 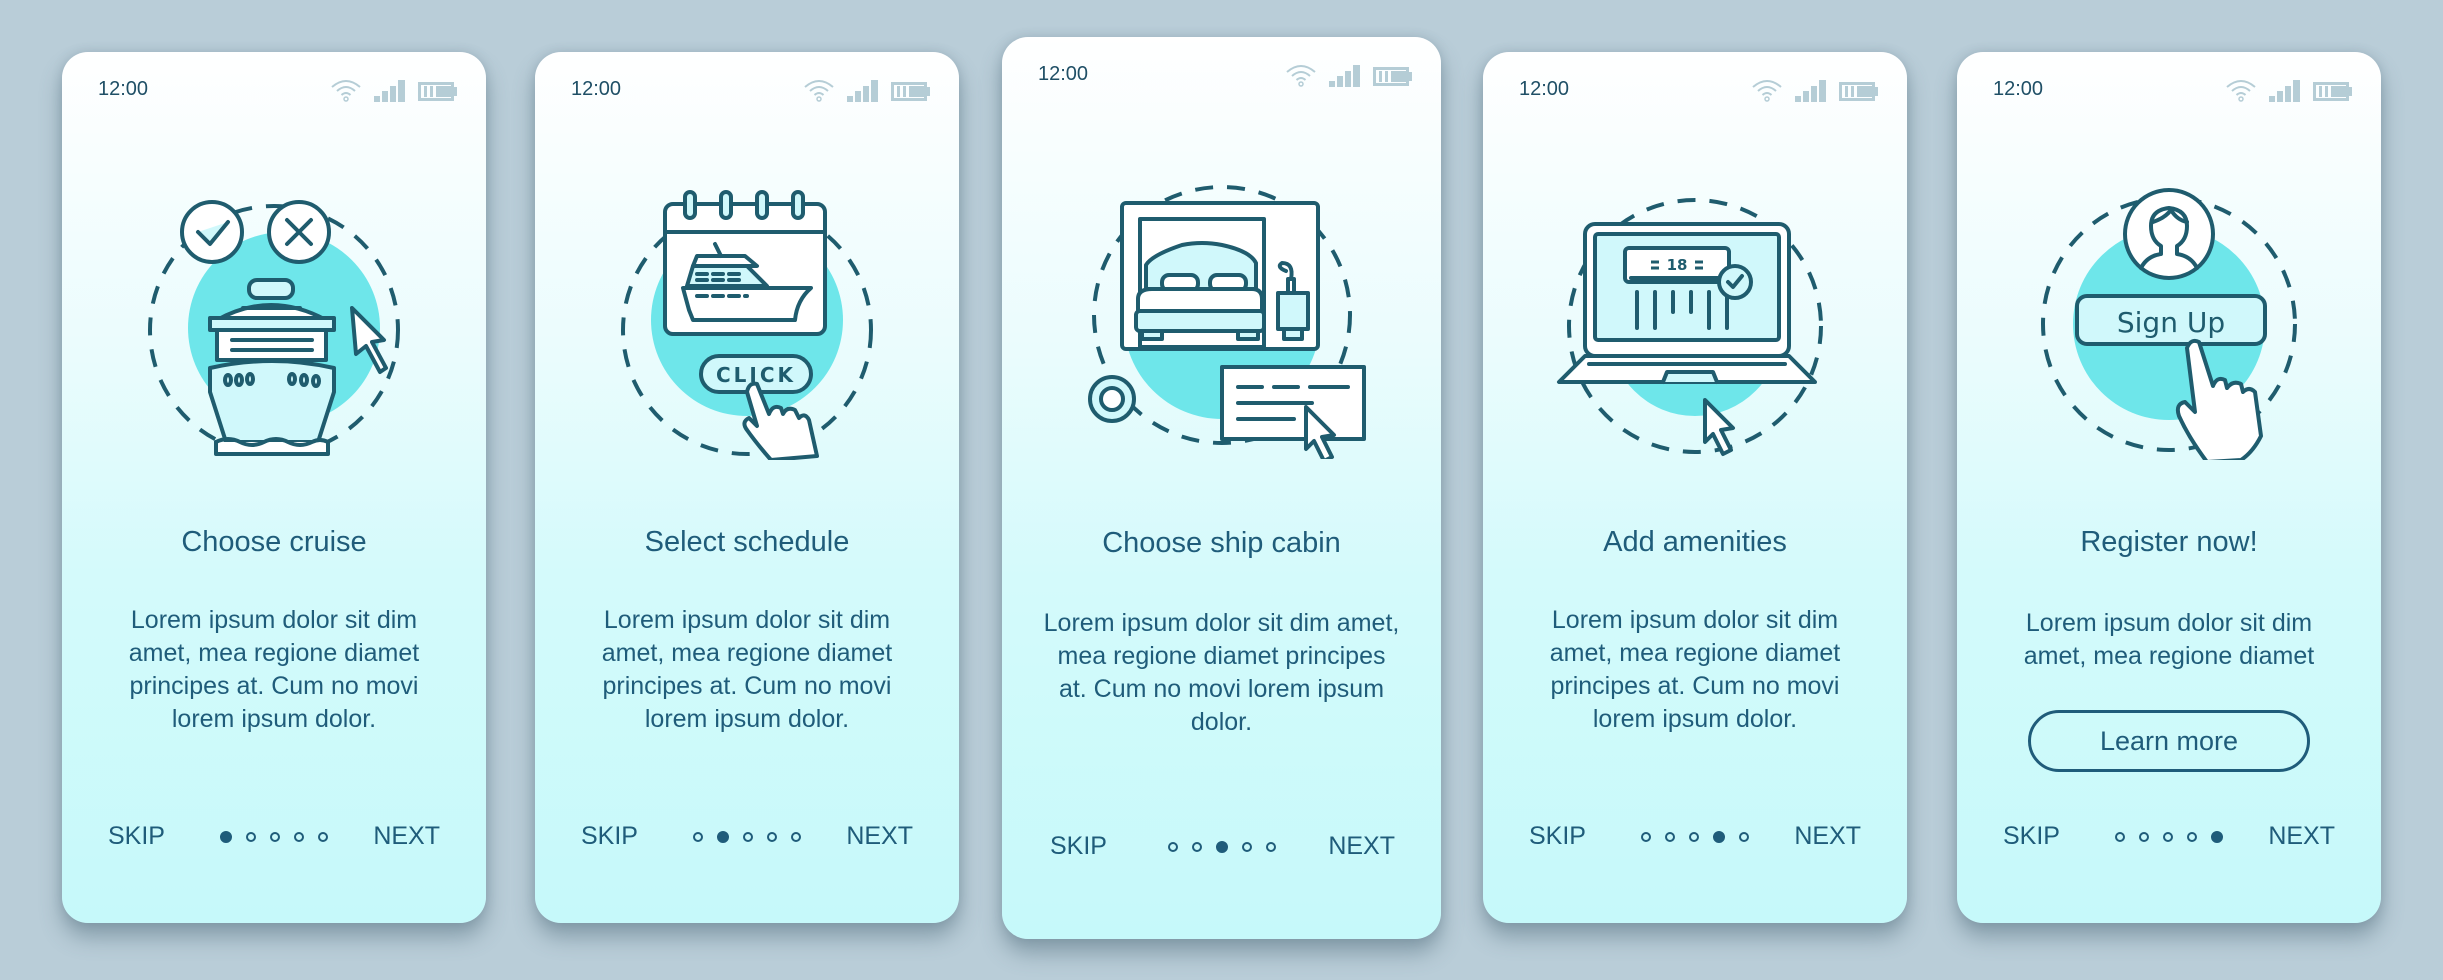 I want to click on page-dot-3-active, so click(x=1221, y=847).